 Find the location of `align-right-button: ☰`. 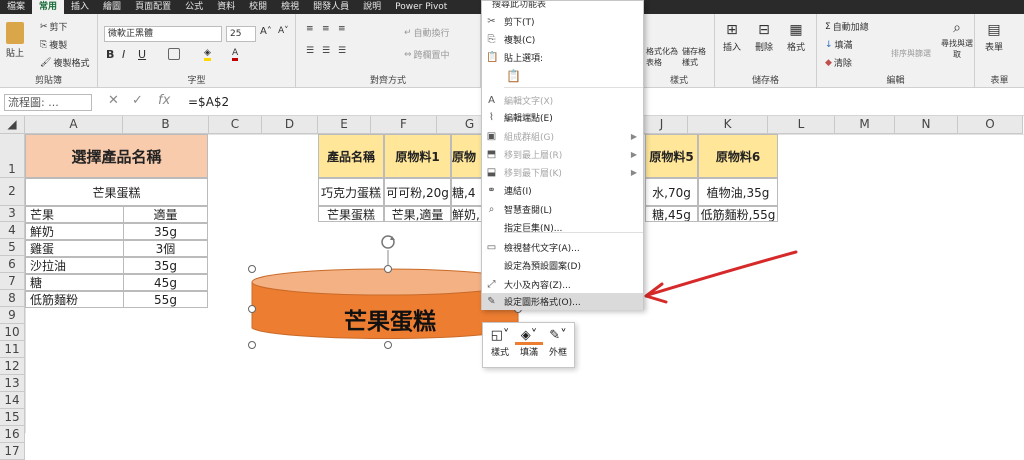

align-right-button: ☰ is located at coordinates (342, 51).